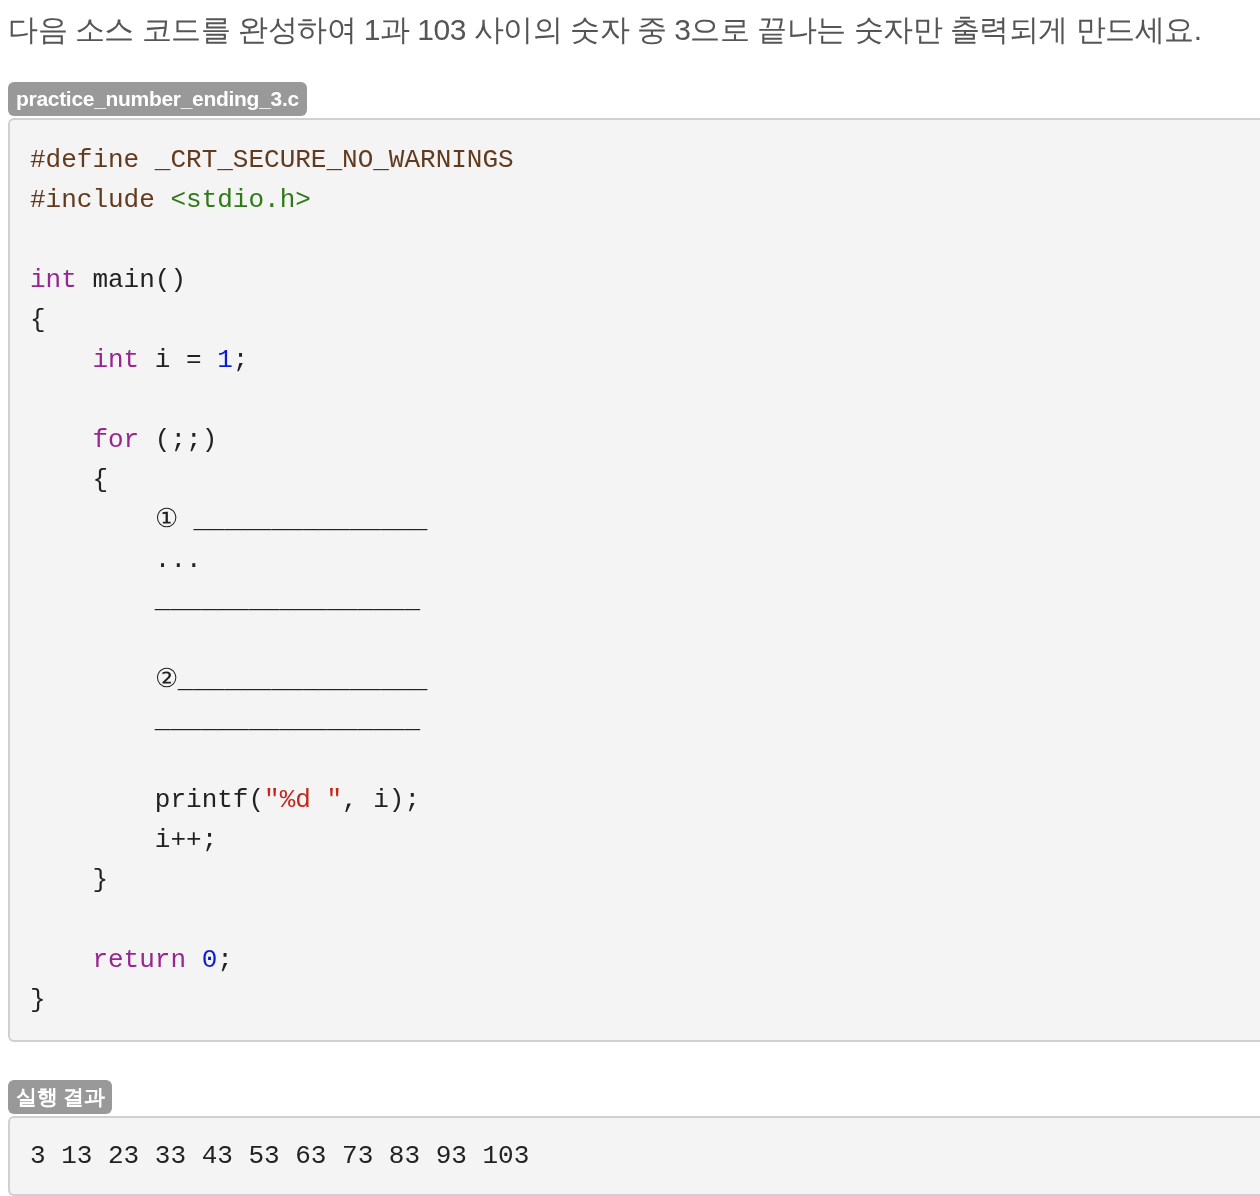  What do you see at coordinates (272, 160) in the screenshot?
I see `code-line: #define _CRT_SECURE_NO_WARNINGS` at bounding box center [272, 160].